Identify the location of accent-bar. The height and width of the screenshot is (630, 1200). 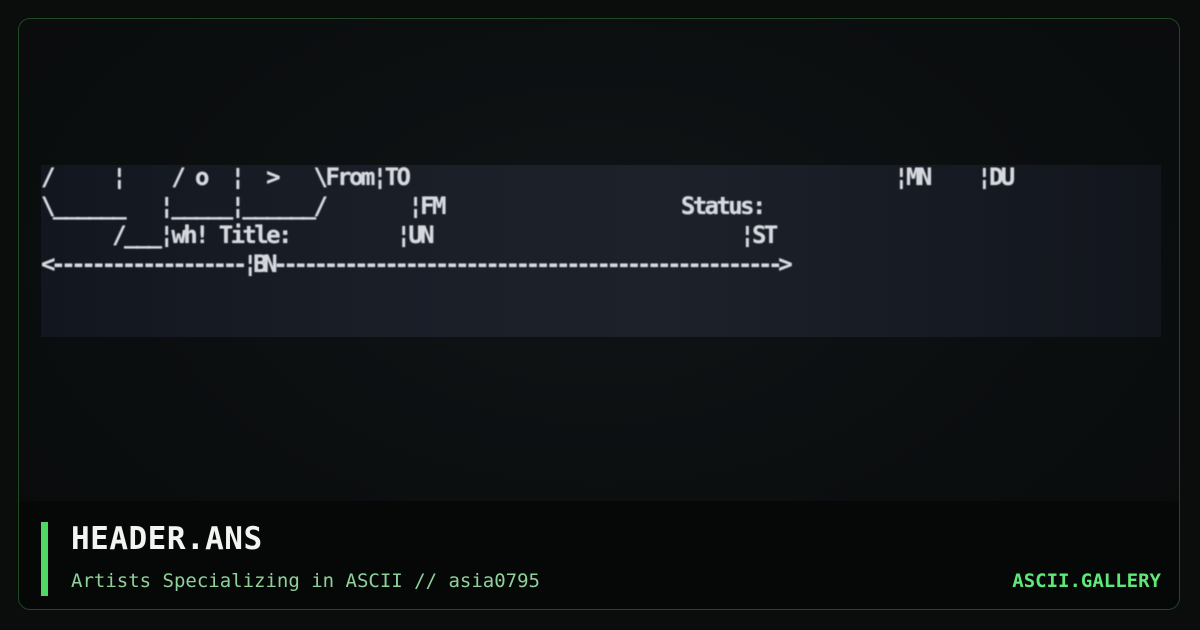
(44, 559).